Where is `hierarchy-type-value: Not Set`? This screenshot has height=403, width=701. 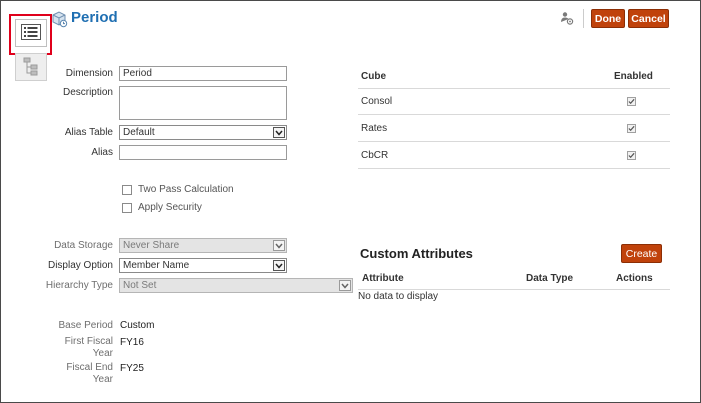 hierarchy-type-value: Not Set is located at coordinates (140, 285).